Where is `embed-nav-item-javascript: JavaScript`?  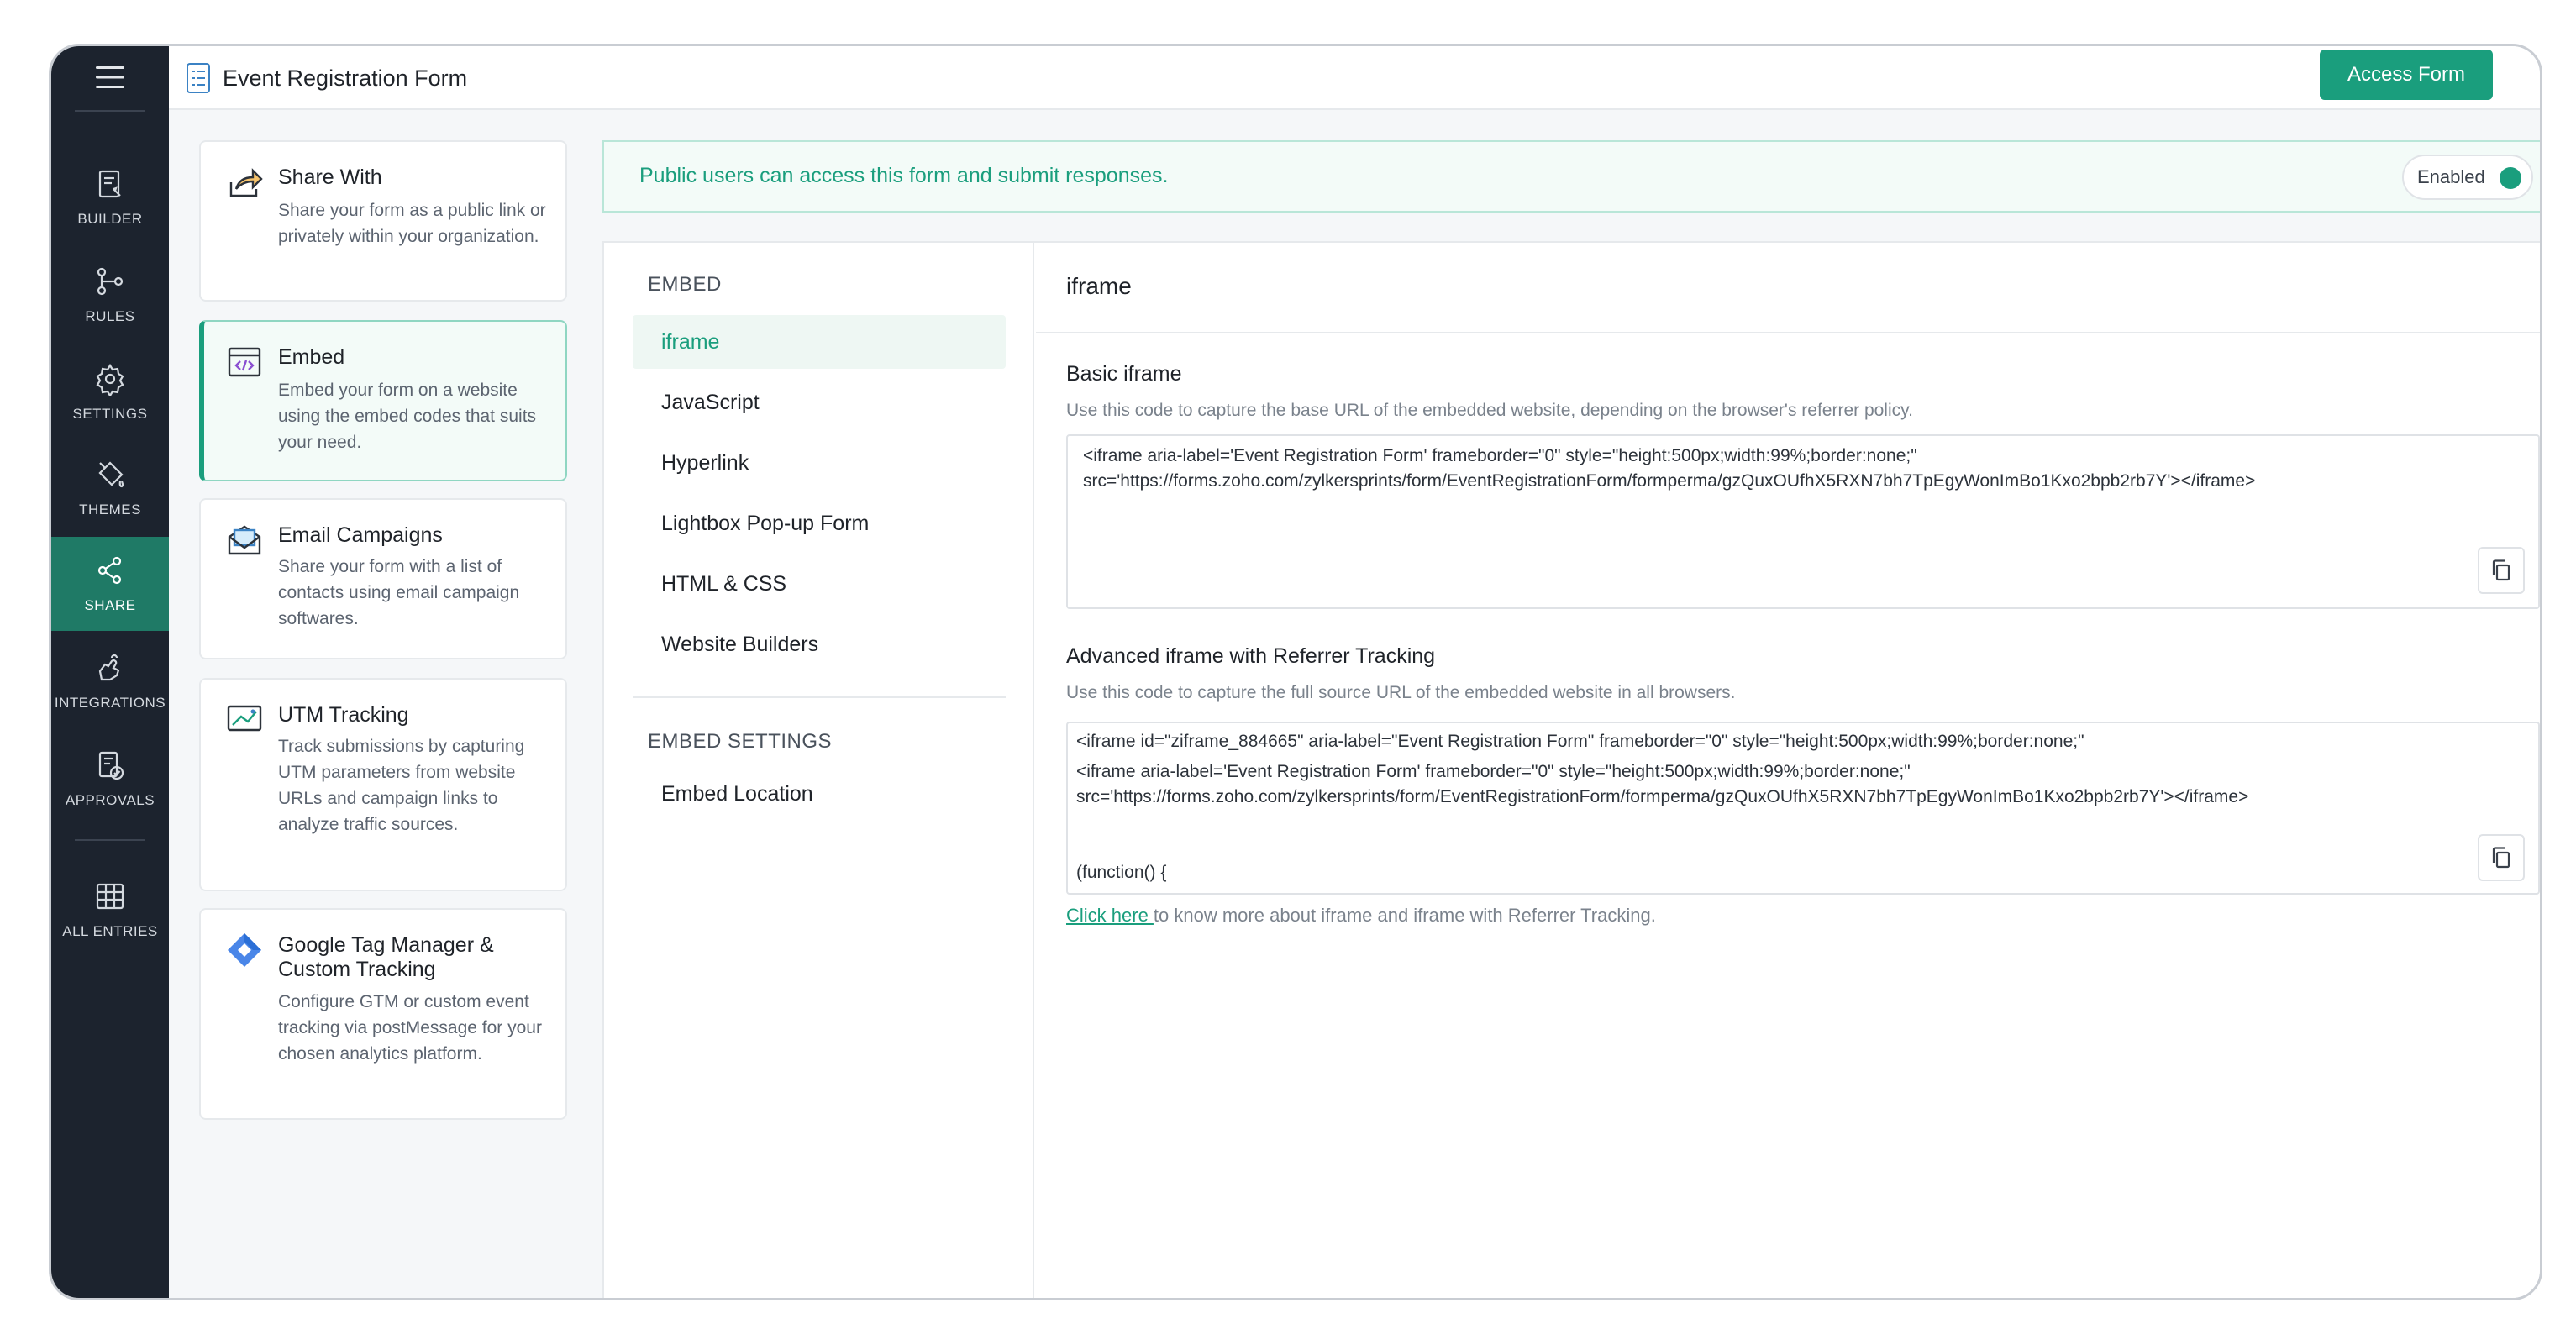
embed-nav-item-javascript: JavaScript is located at coordinates (819, 402).